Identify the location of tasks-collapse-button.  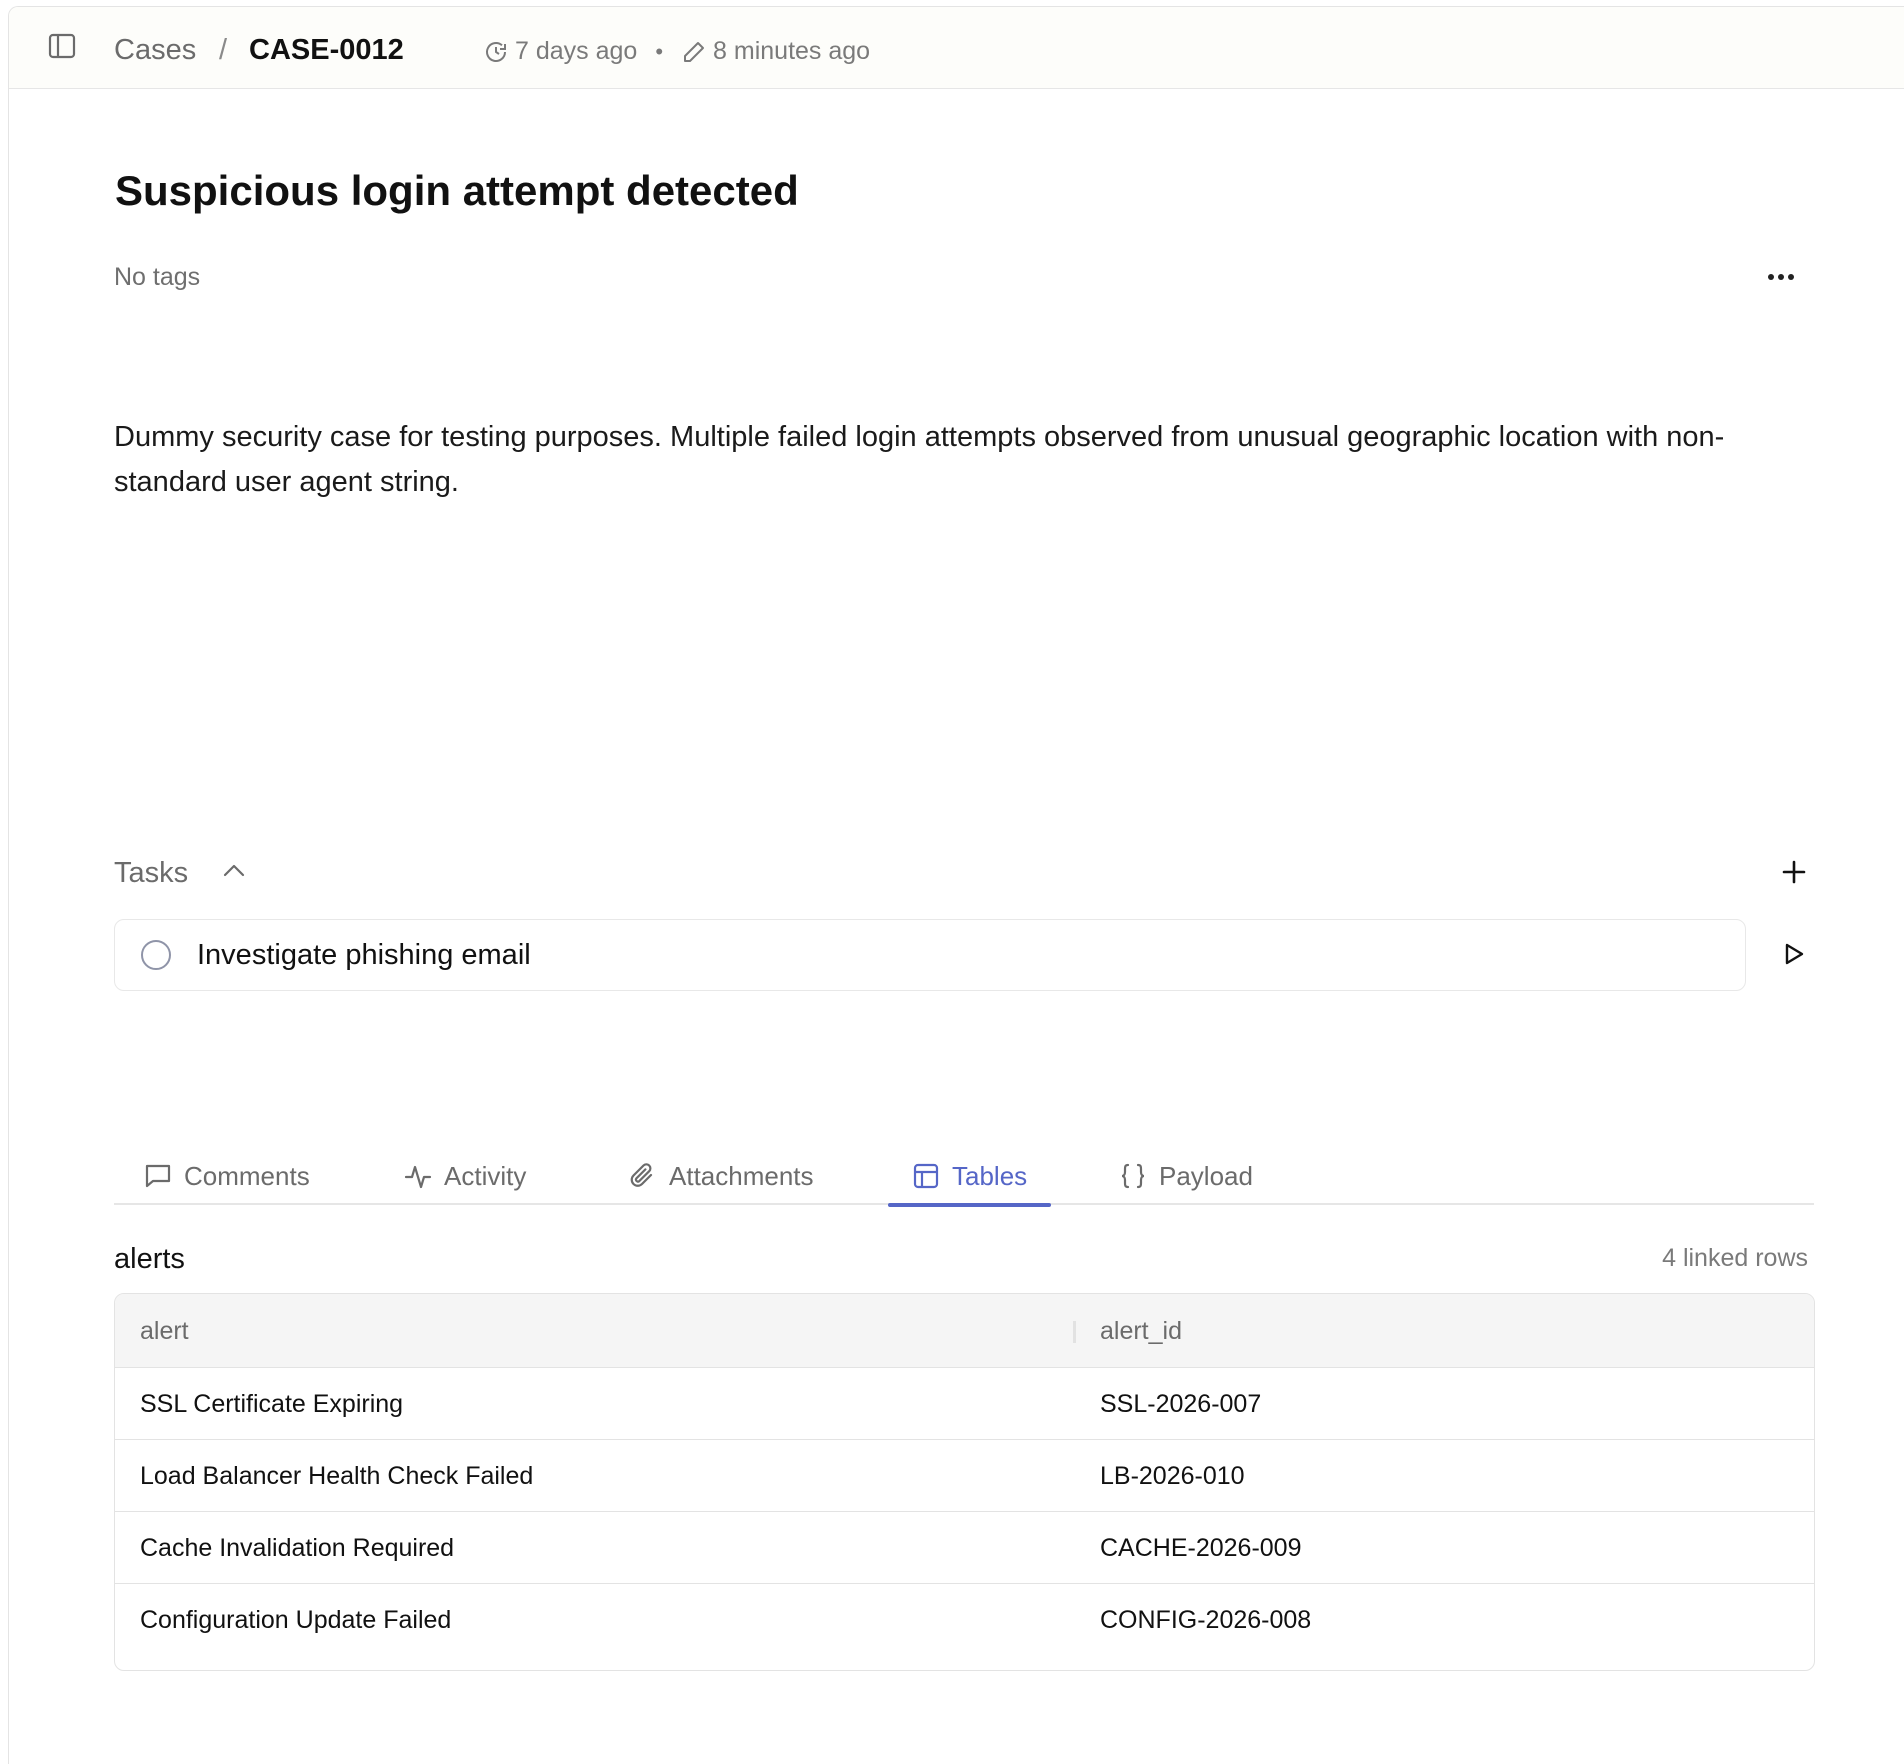
(234, 872).